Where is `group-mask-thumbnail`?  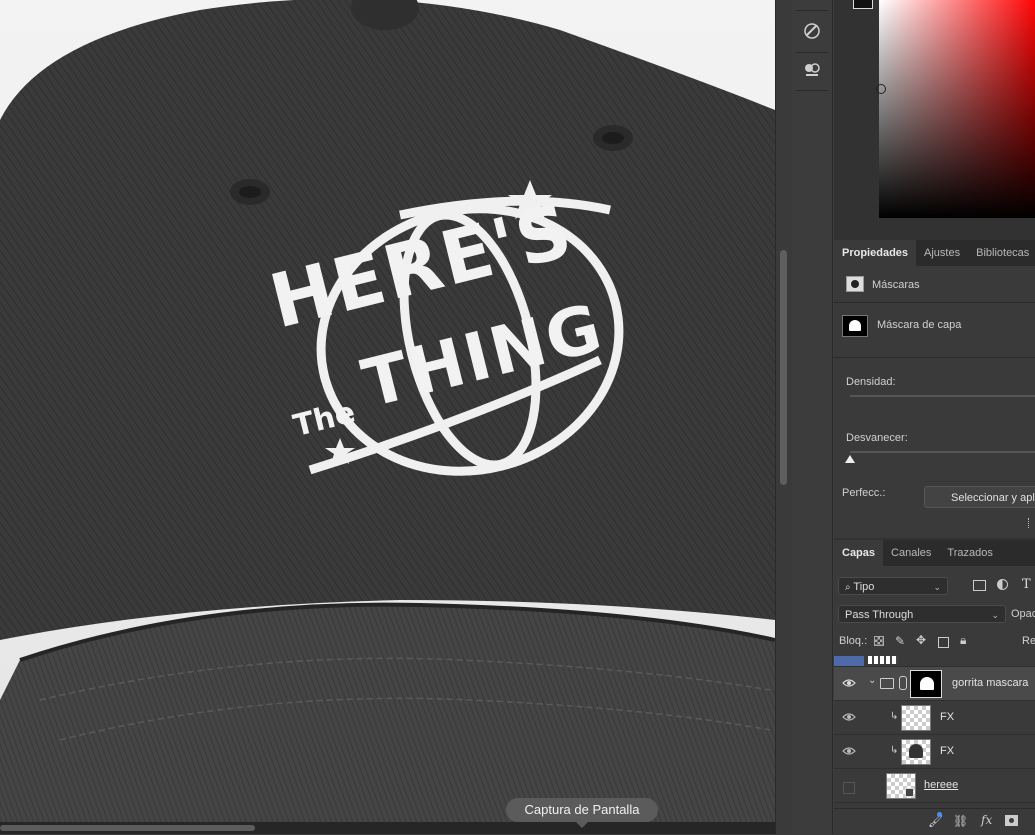
group-mask-thumbnail is located at coordinates (926, 684).